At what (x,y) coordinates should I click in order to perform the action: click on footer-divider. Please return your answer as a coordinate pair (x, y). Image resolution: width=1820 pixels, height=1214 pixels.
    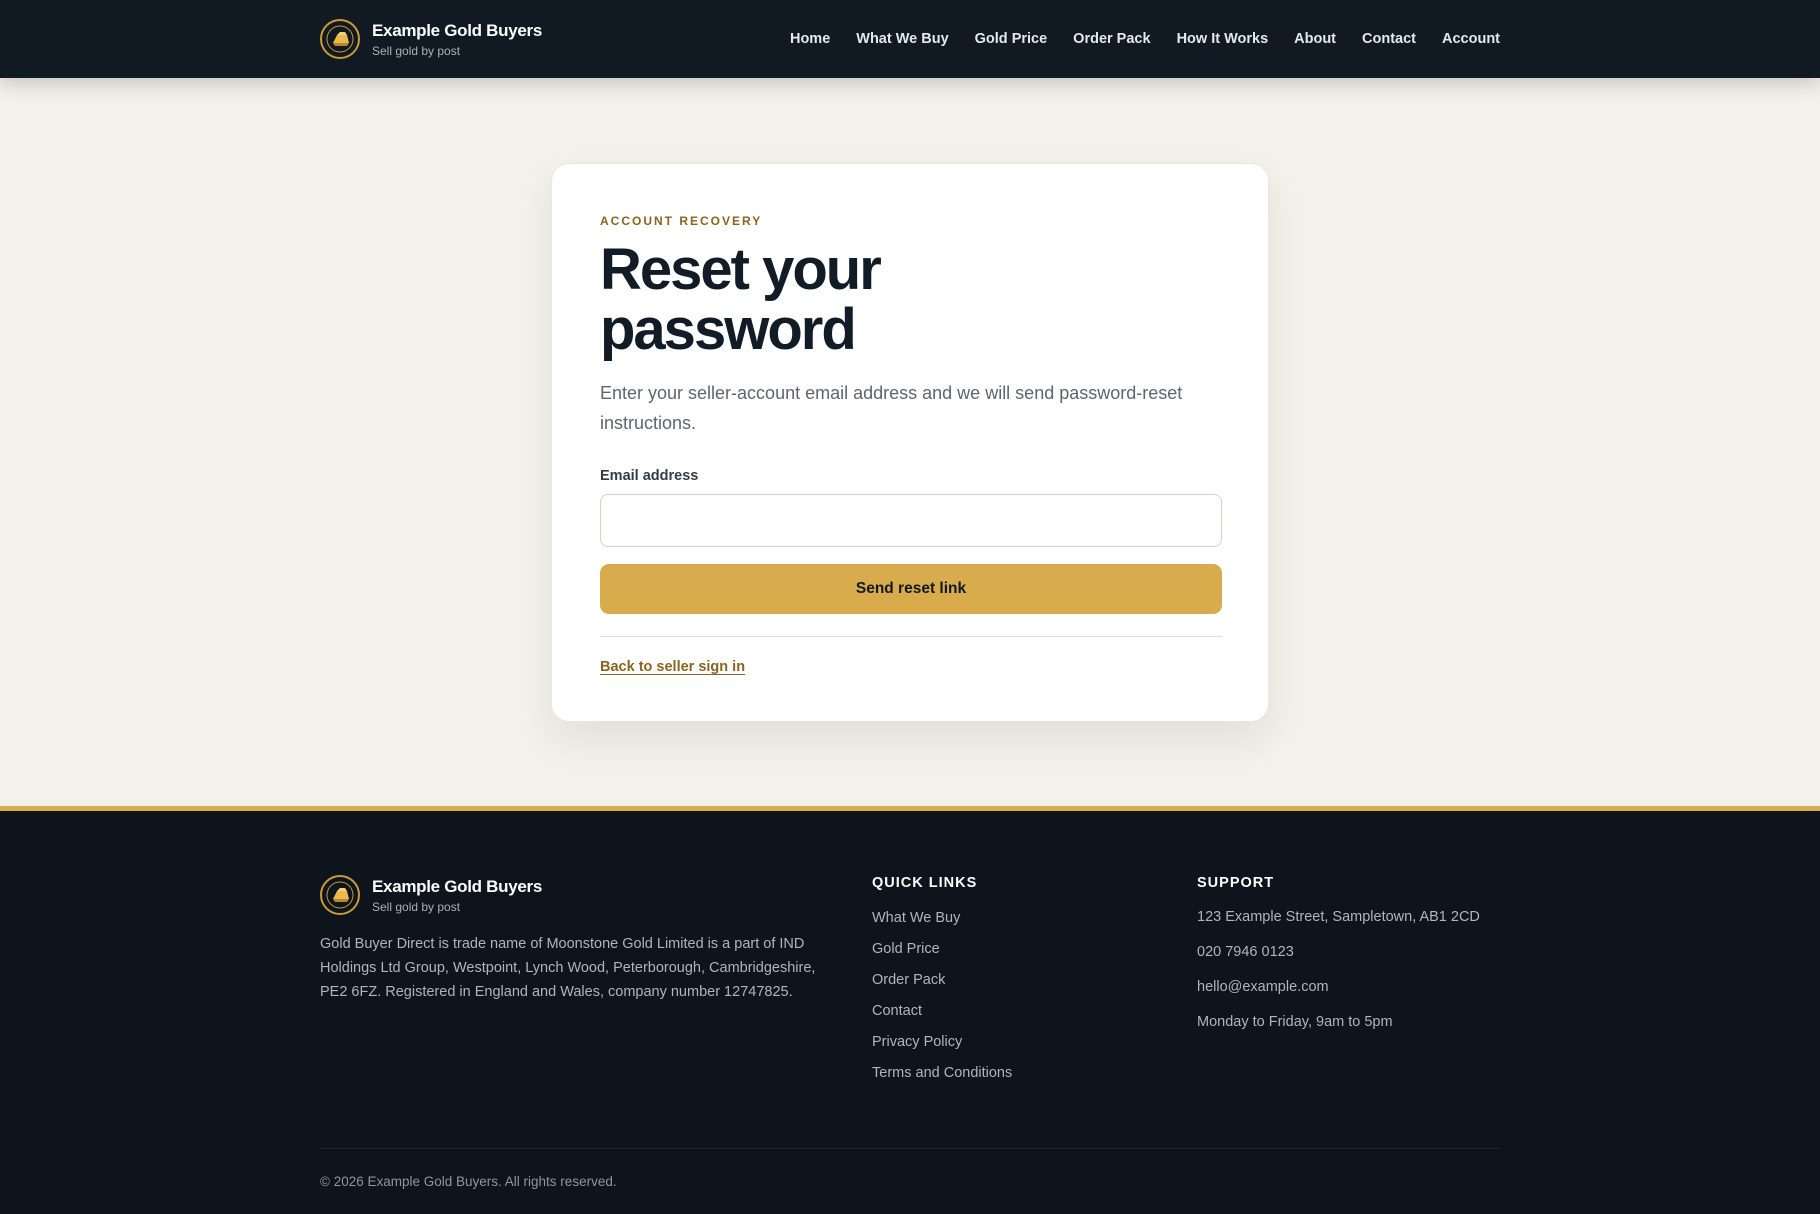
    Looking at the image, I should click on (910, 1148).